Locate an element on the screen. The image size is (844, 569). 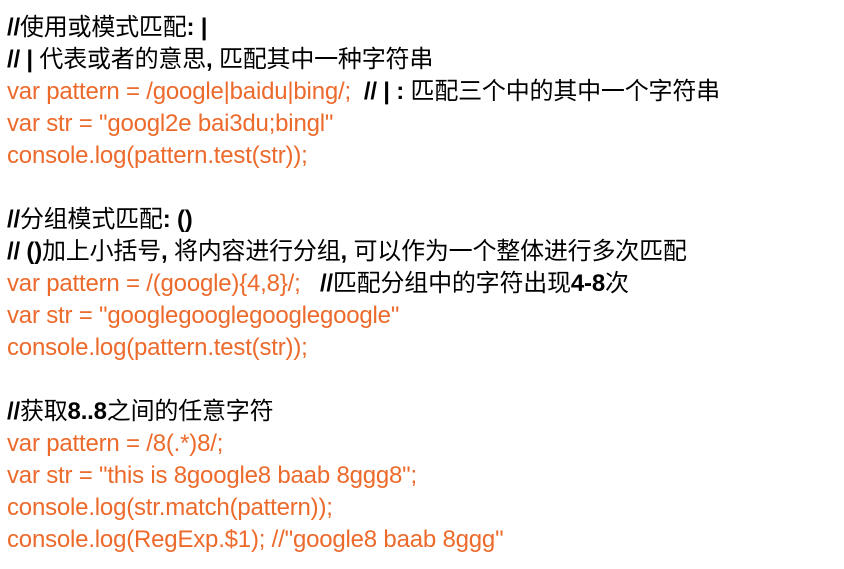
comment-line-group-title: //分组模式匹配: () is located at coordinates (422, 220).